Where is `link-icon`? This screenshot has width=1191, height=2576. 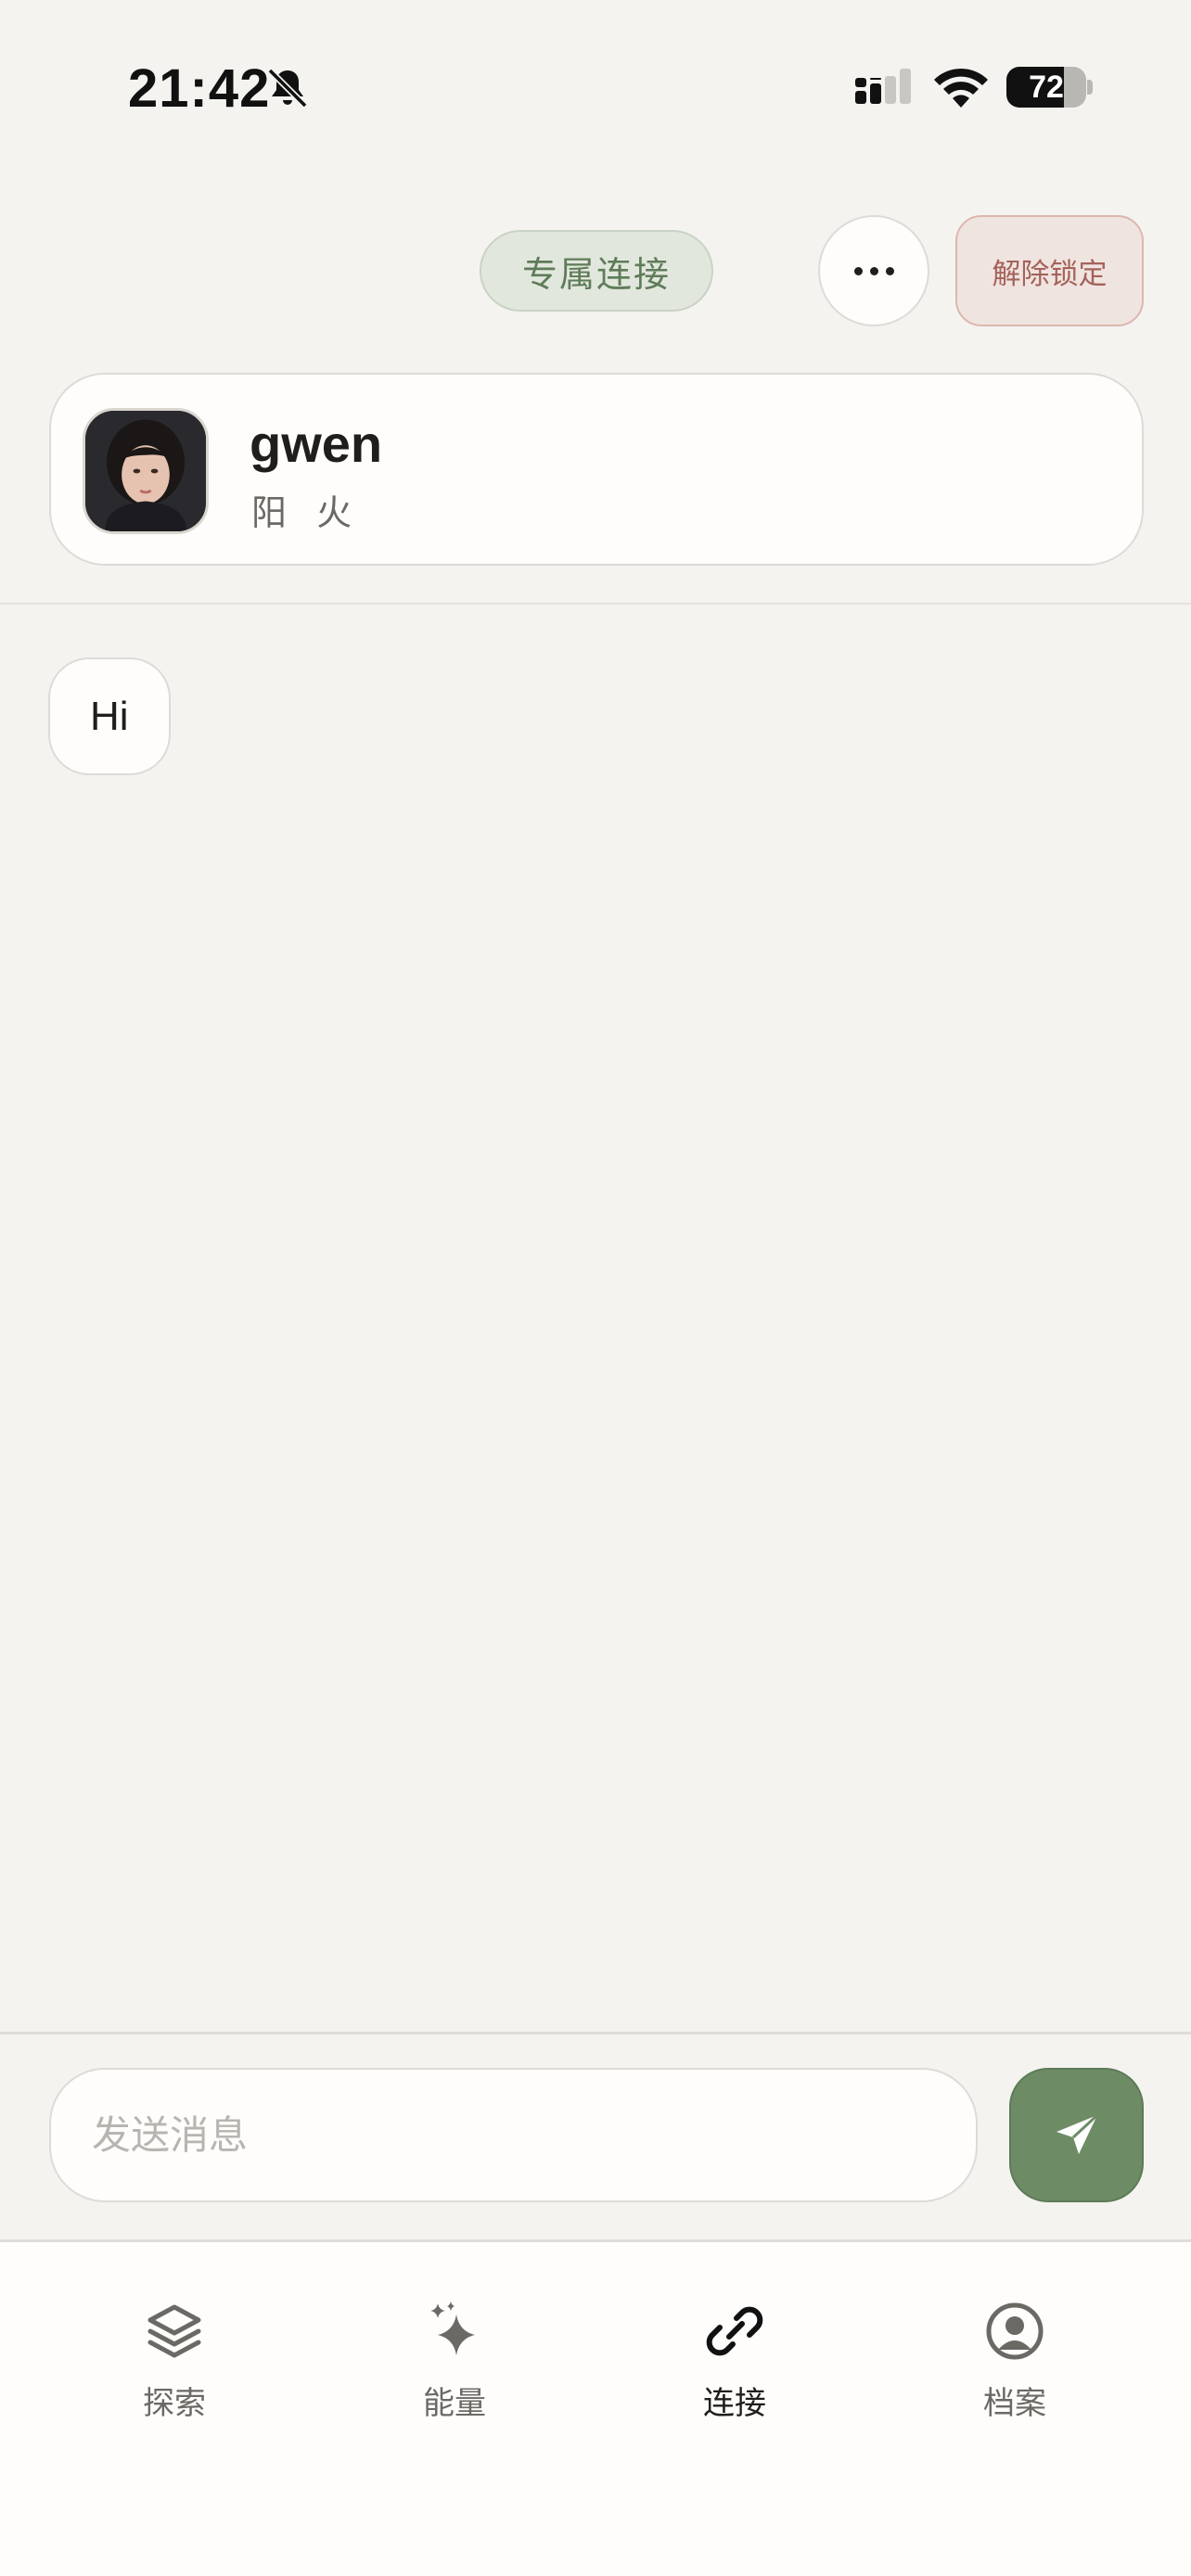 link-icon is located at coordinates (734, 2331).